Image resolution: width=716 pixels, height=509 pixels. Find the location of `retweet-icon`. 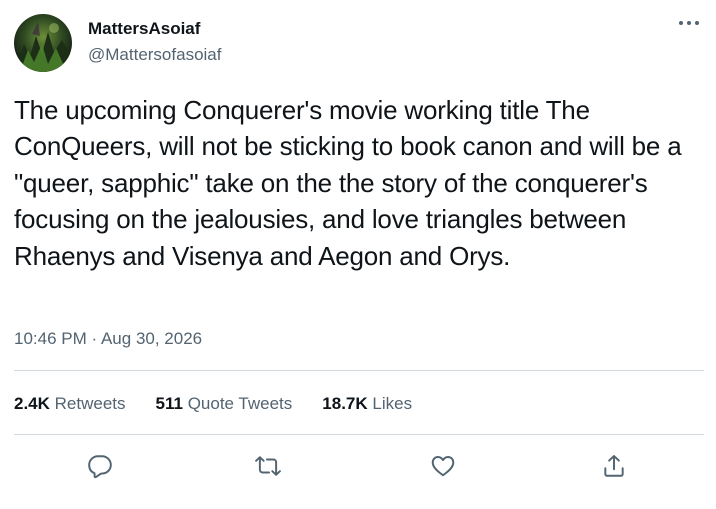

retweet-icon is located at coordinates (268, 466).